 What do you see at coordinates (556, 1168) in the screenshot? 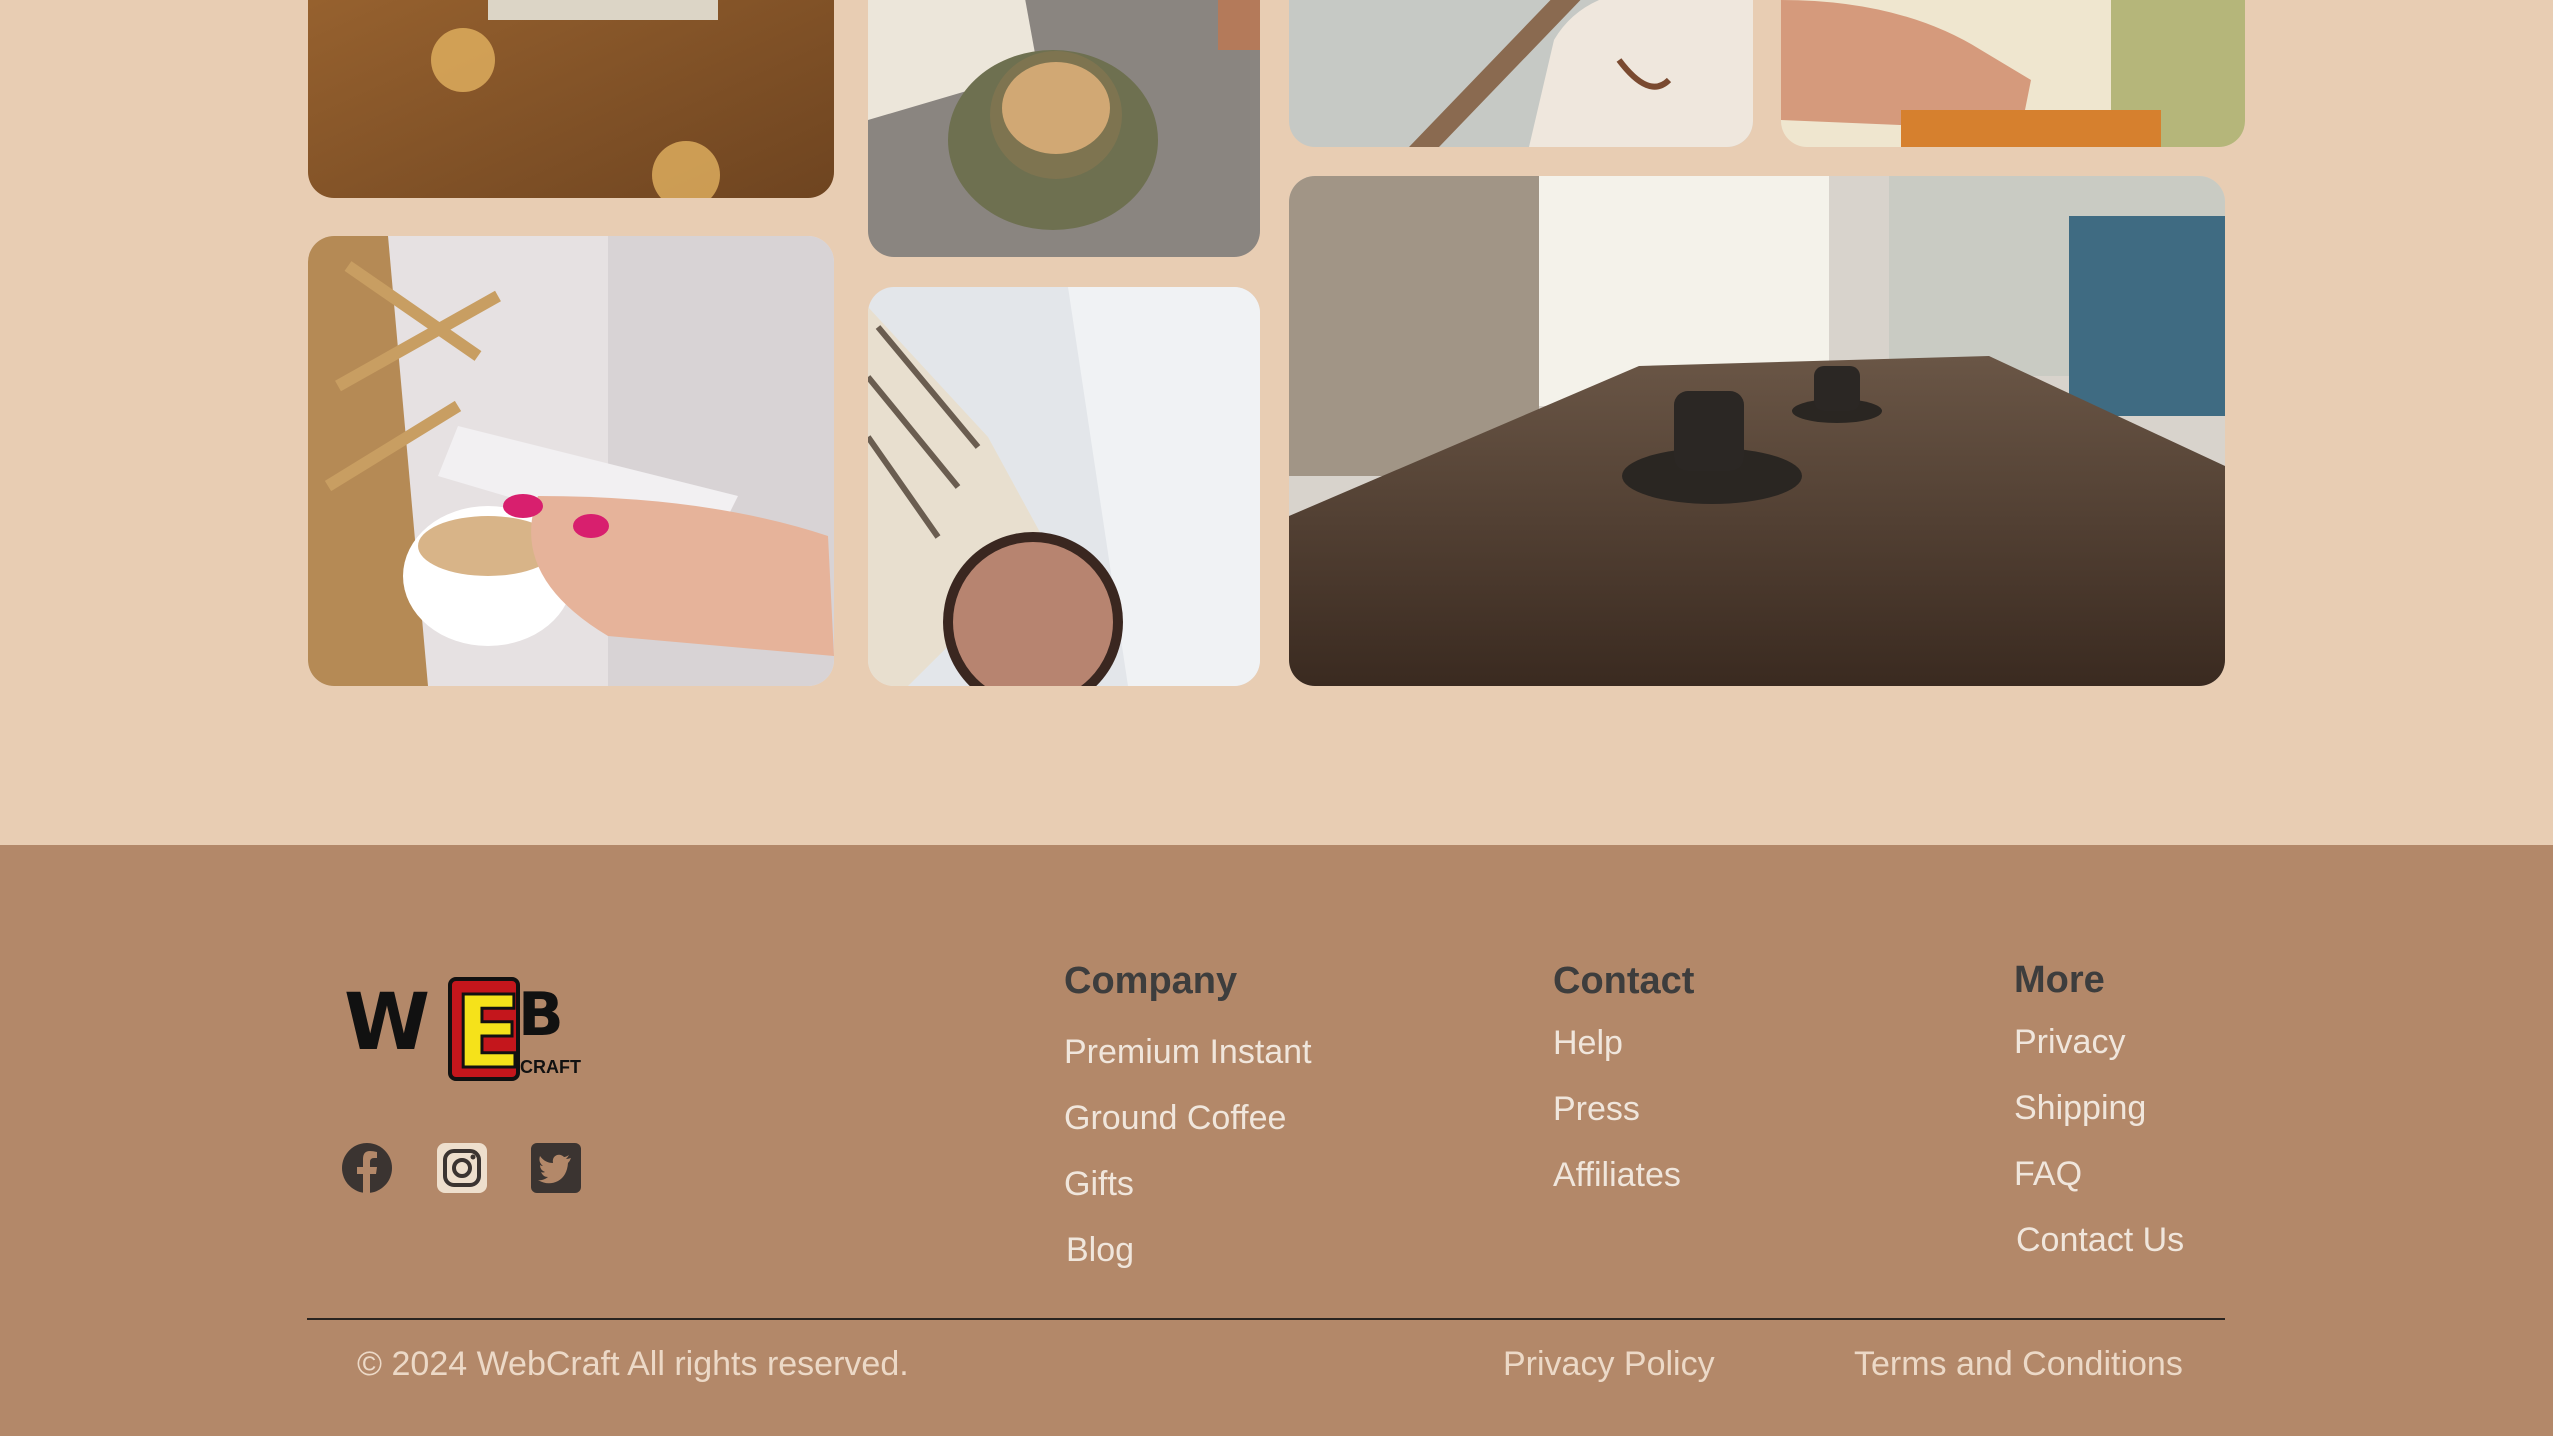
I see `twitter-icon` at bounding box center [556, 1168].